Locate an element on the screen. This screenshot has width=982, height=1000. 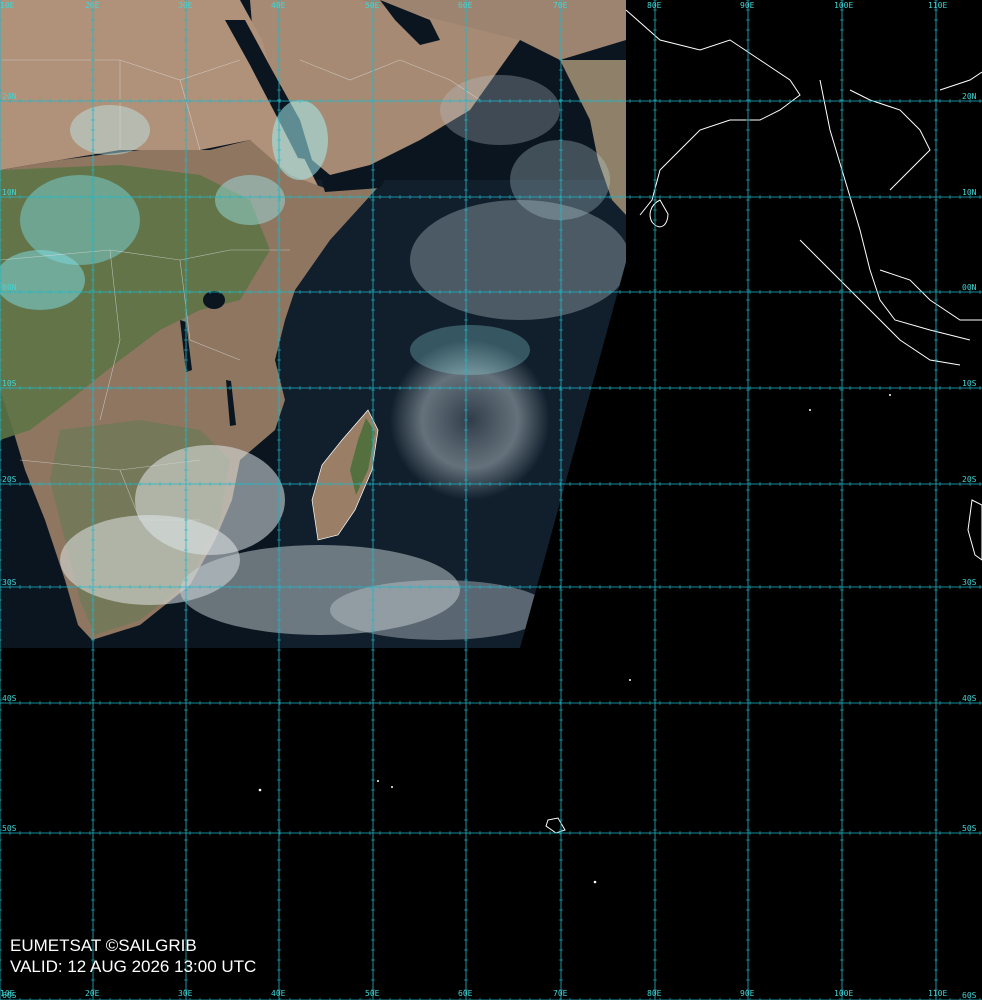
longitude-label: 10E is located at coordinates (7, 5).